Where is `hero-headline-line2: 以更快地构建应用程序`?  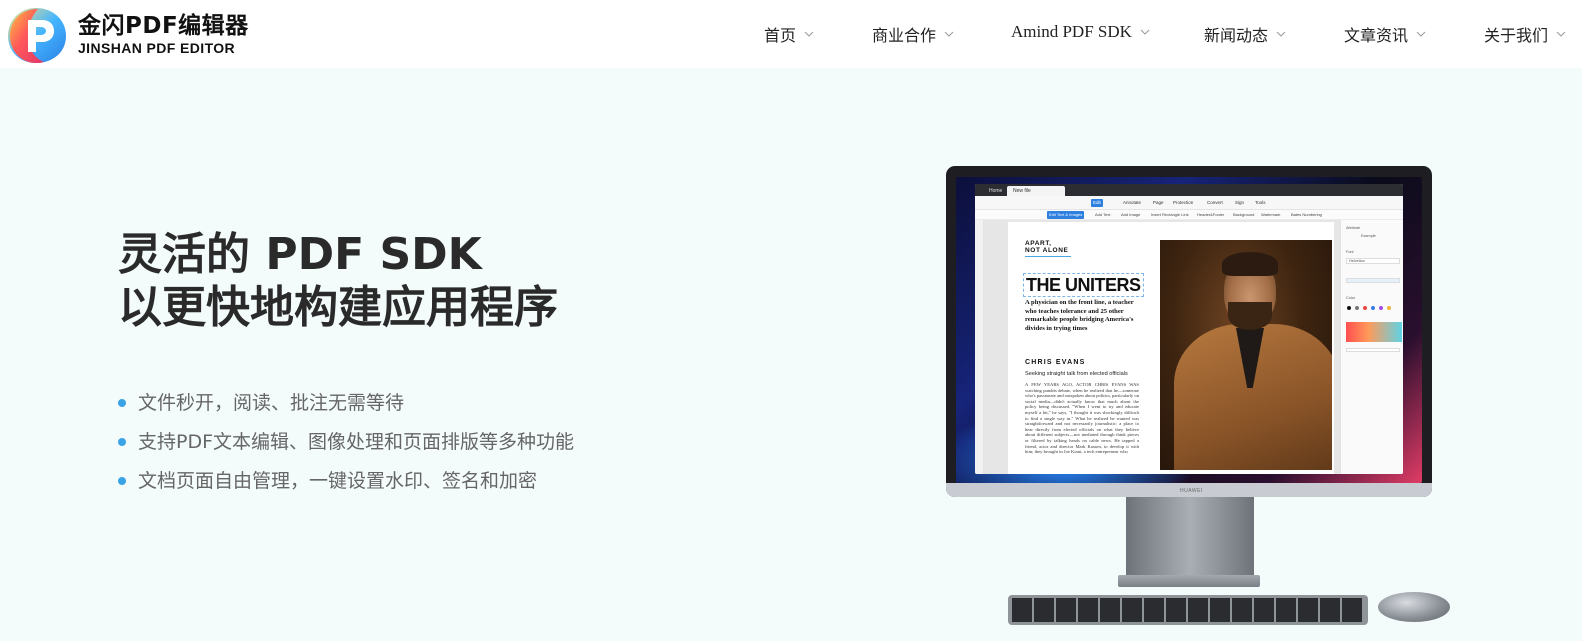 hero-headline-line2: 以更快地构建应用程序 is located at coordinates (338, 307).